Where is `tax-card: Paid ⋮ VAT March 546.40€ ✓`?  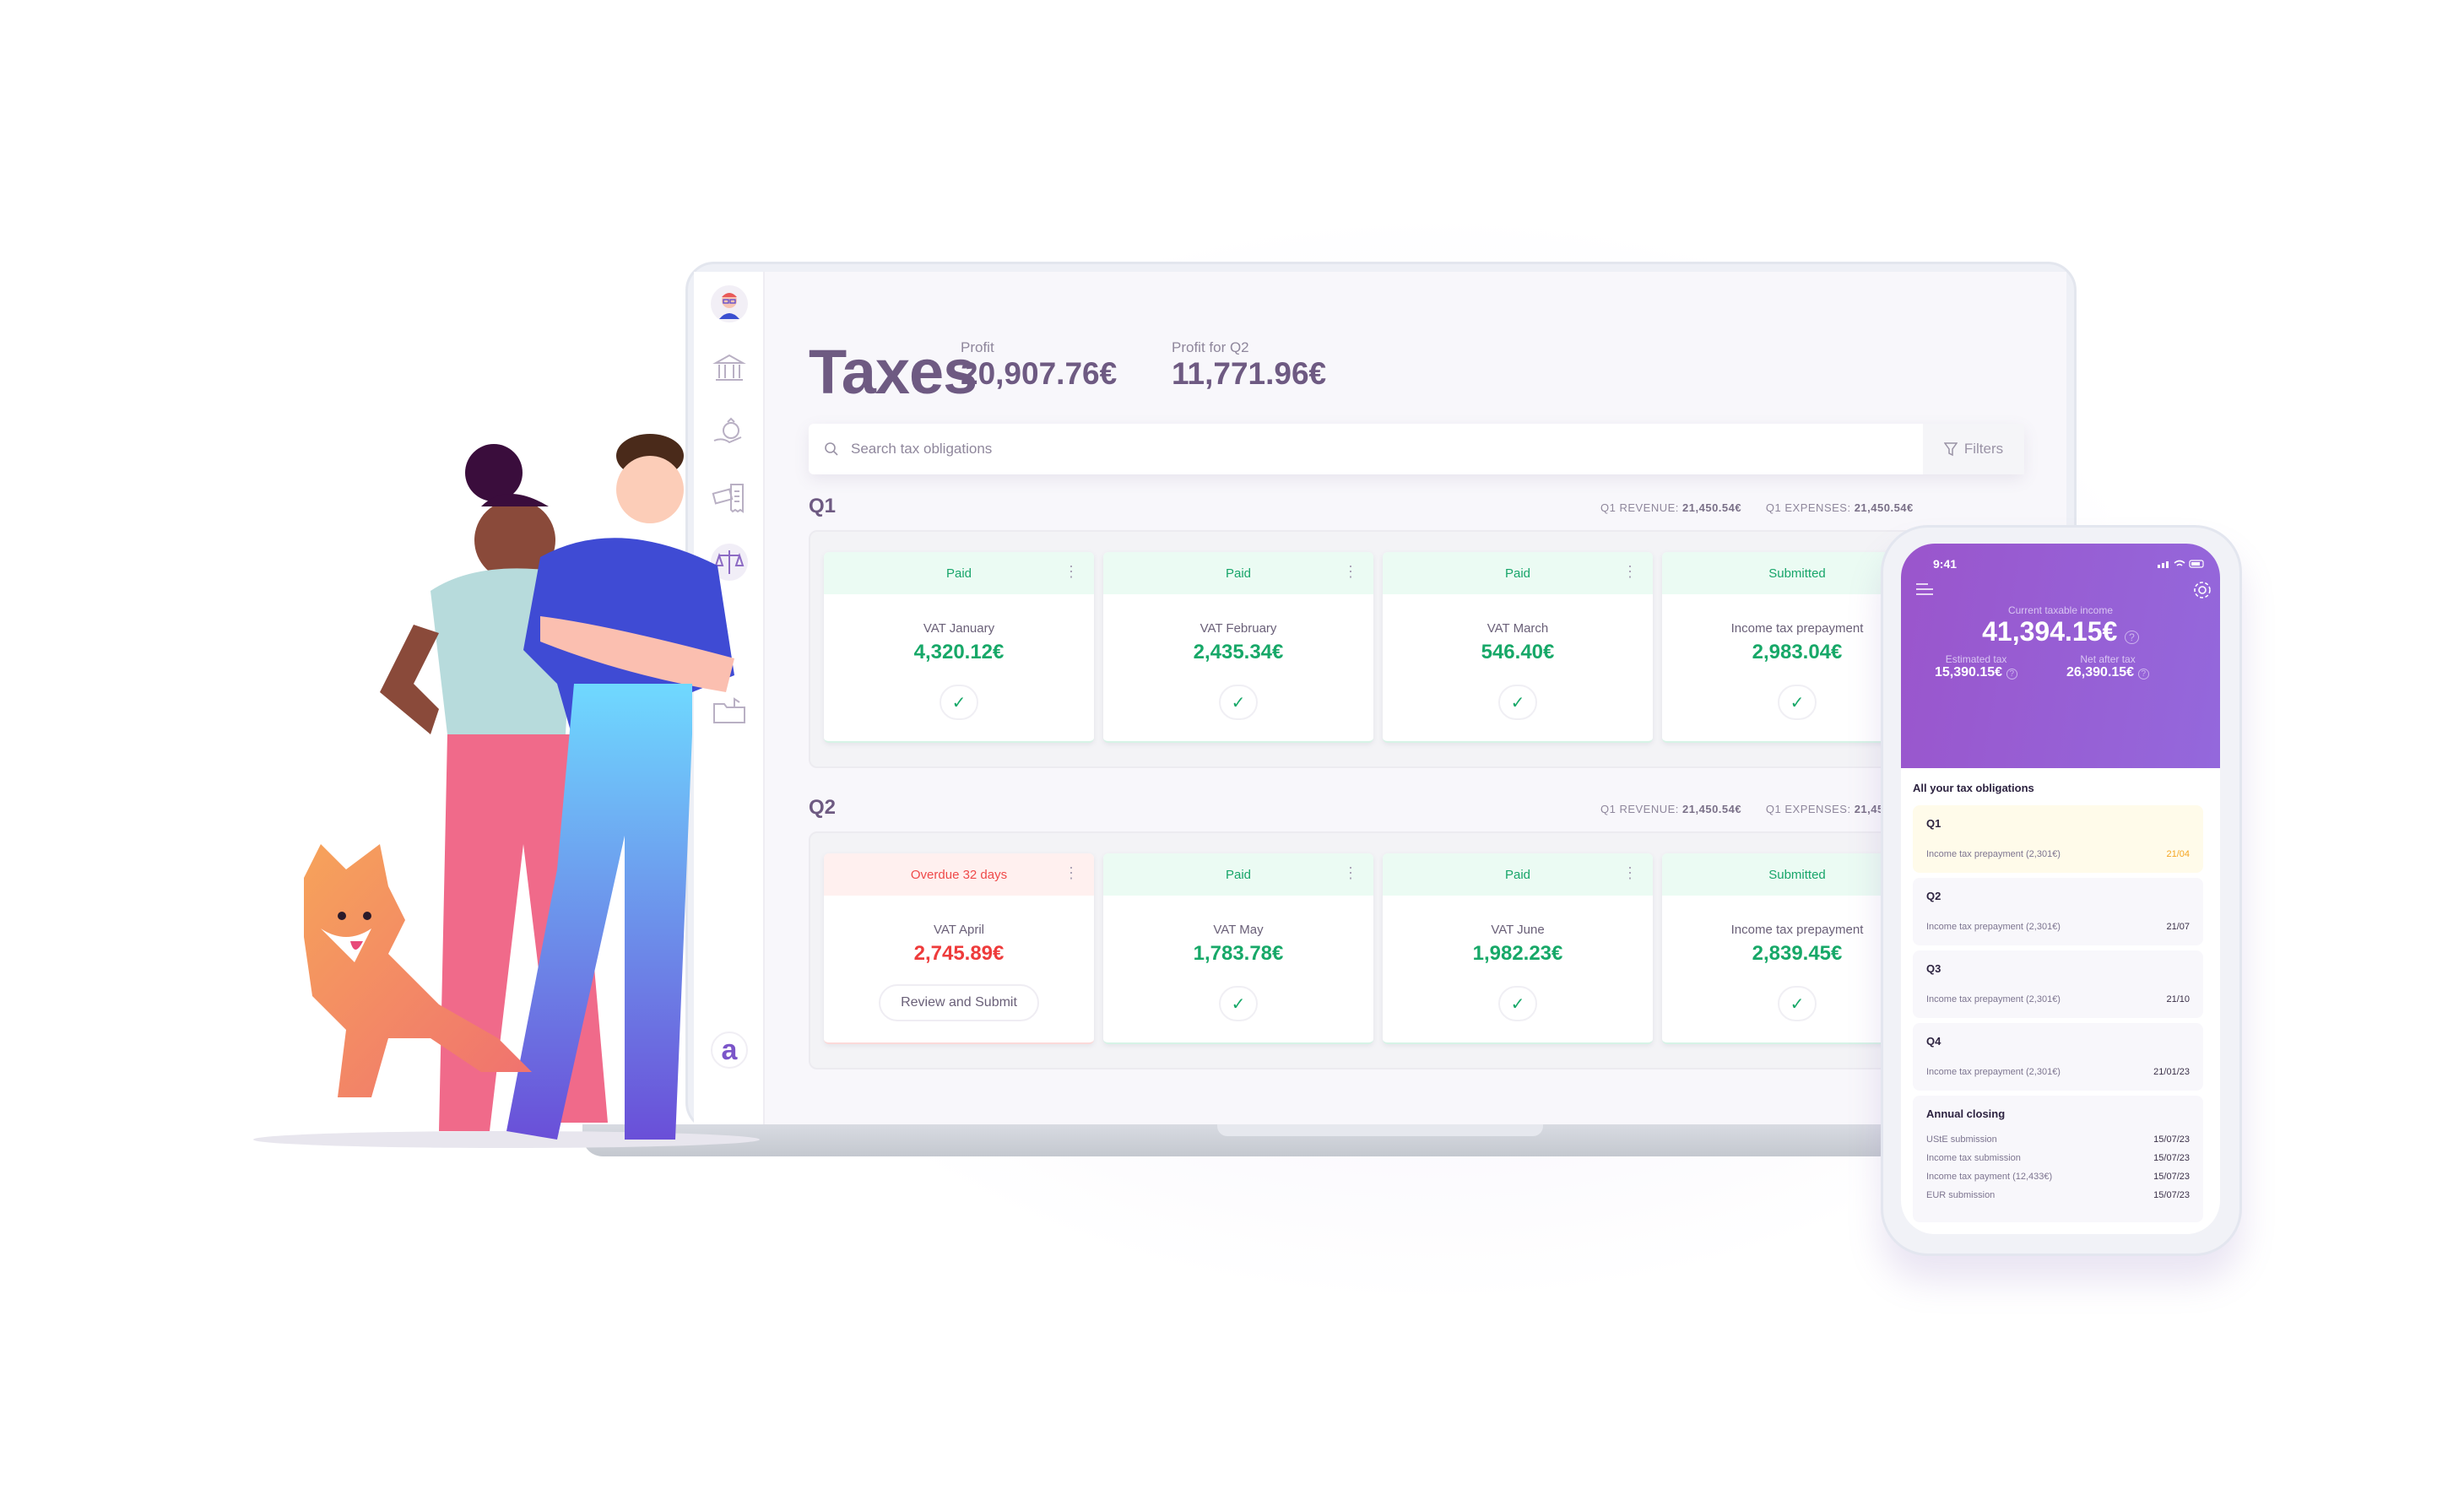
tax-card: Paid ⋮ VAT March 546.40€ ✓ is located at coordinates (1518, 647).